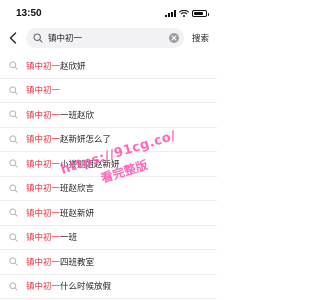 The height and width of the screenshot is (300, 320). I want to click on suggestion-item: 镇中初一一班, so click(108, 238).